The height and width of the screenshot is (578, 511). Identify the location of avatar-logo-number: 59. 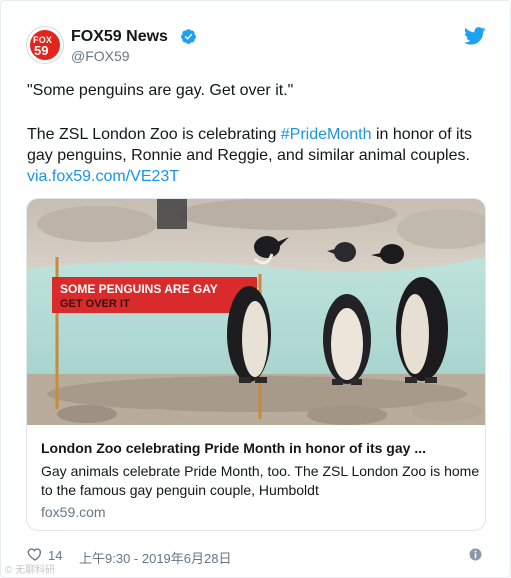
(41, 50).